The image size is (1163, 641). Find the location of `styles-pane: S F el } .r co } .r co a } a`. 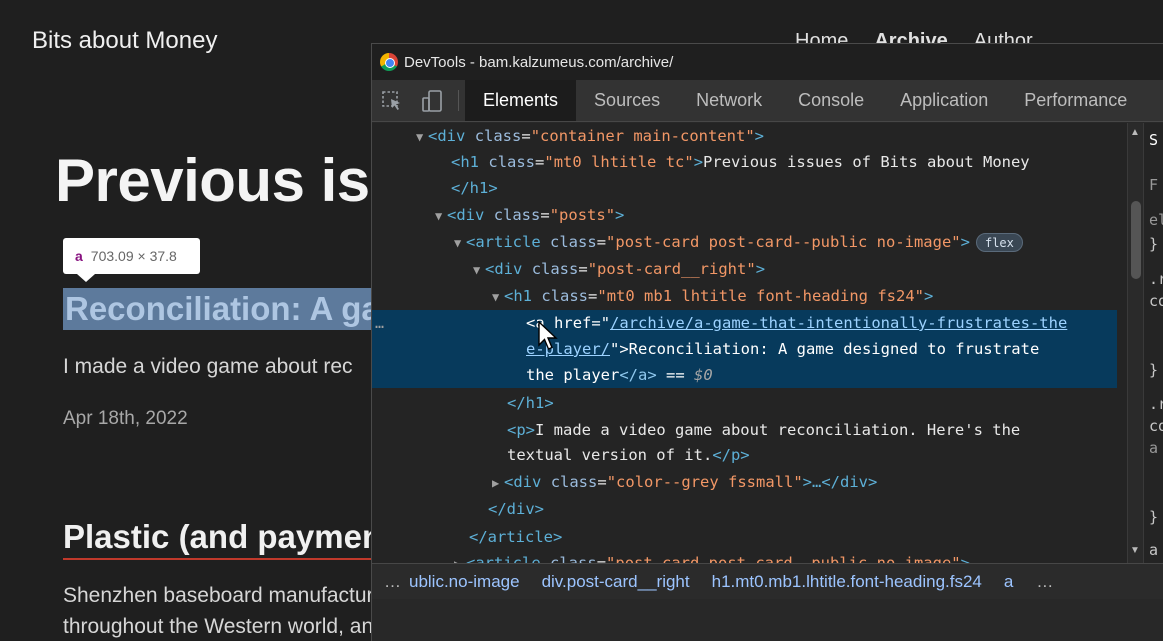

styles-pane: S F el } .r co } .r co a } a is located at coordinates (1153, 343).